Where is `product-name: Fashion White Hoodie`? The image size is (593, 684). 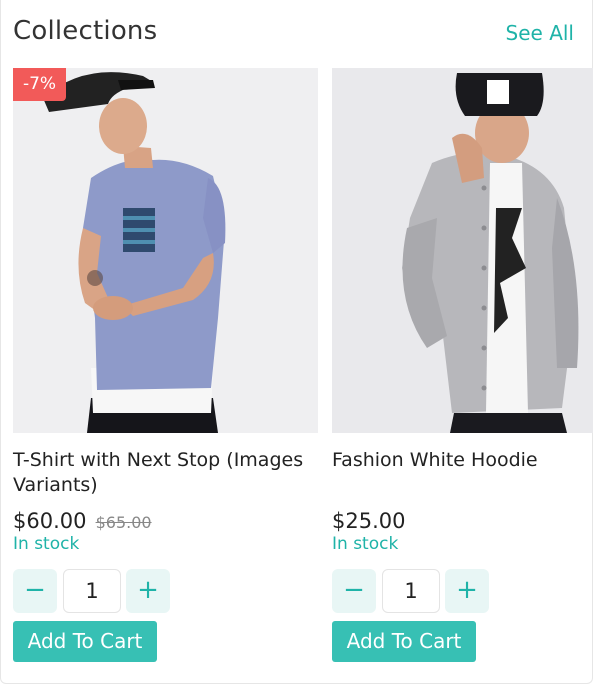 product-name: Fashion White Hoodie is located at coordinates (462, 460).